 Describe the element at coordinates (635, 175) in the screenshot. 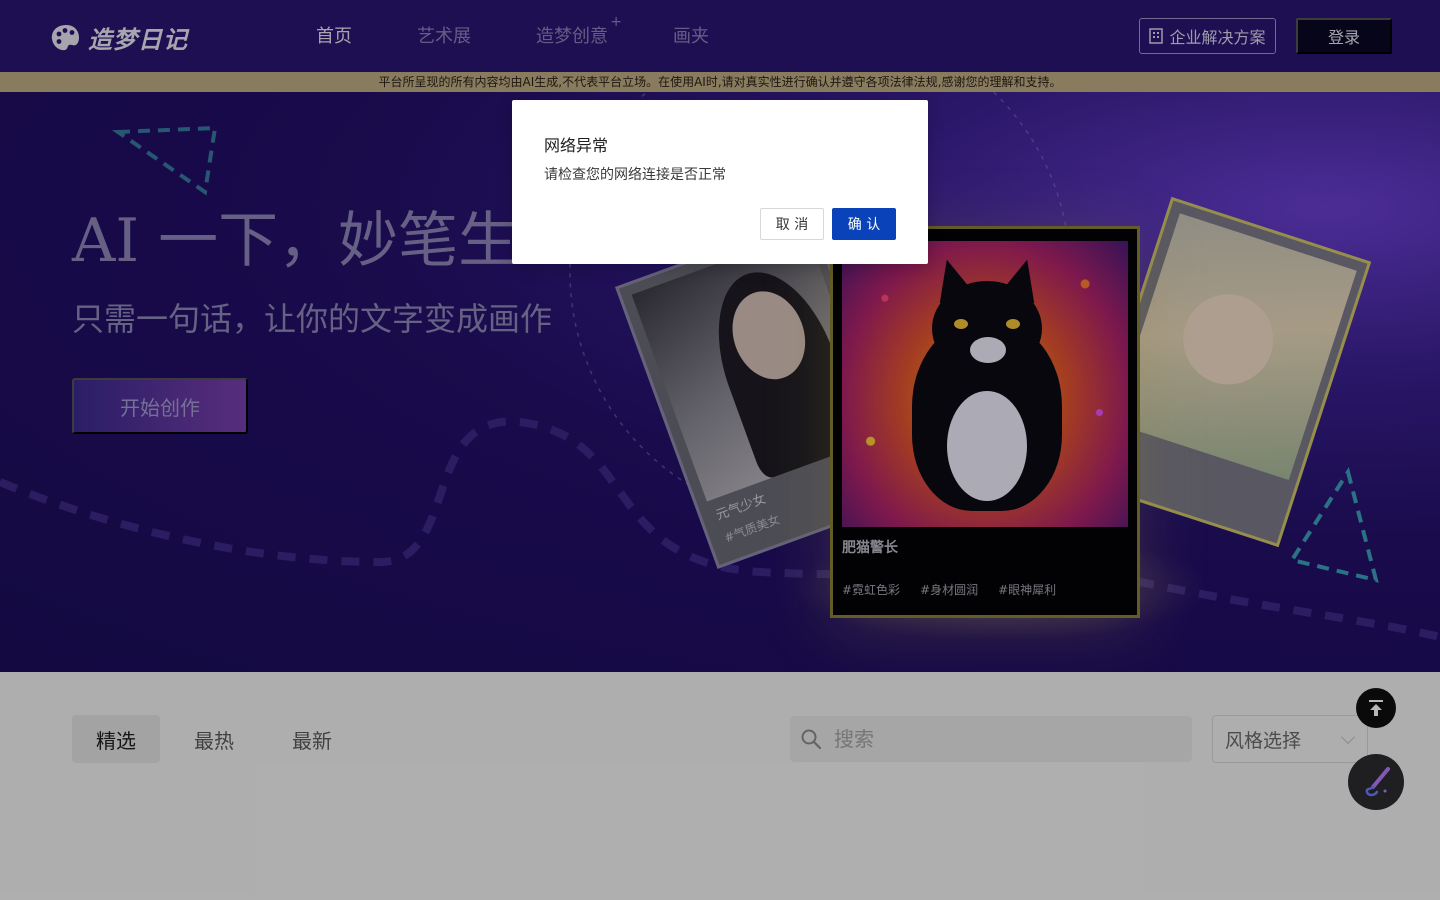

I see `dialog-message: 请检查您的网络连接是否正常` at that location.